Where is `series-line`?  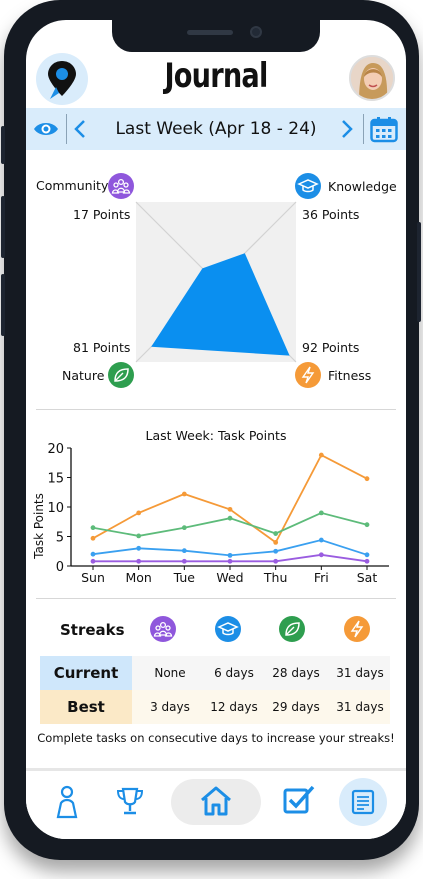 series-line is located at coordinates (230, 498).